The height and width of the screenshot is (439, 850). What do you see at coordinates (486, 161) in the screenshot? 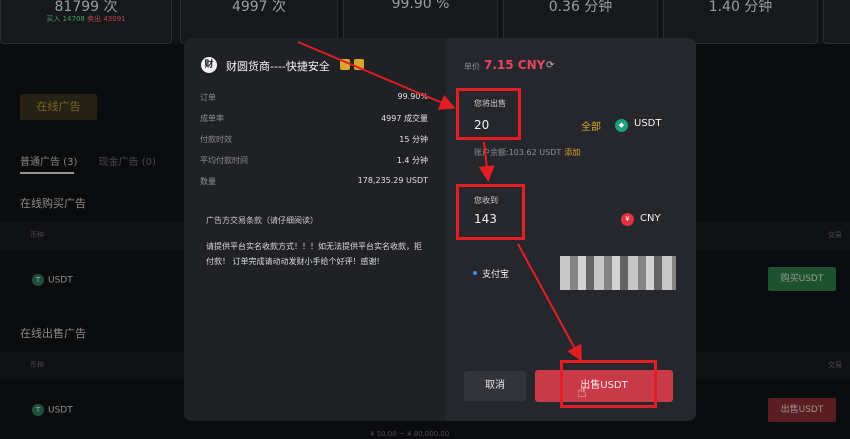
I see `arrow-to-receive-amount` at bounding box center [486, 161].